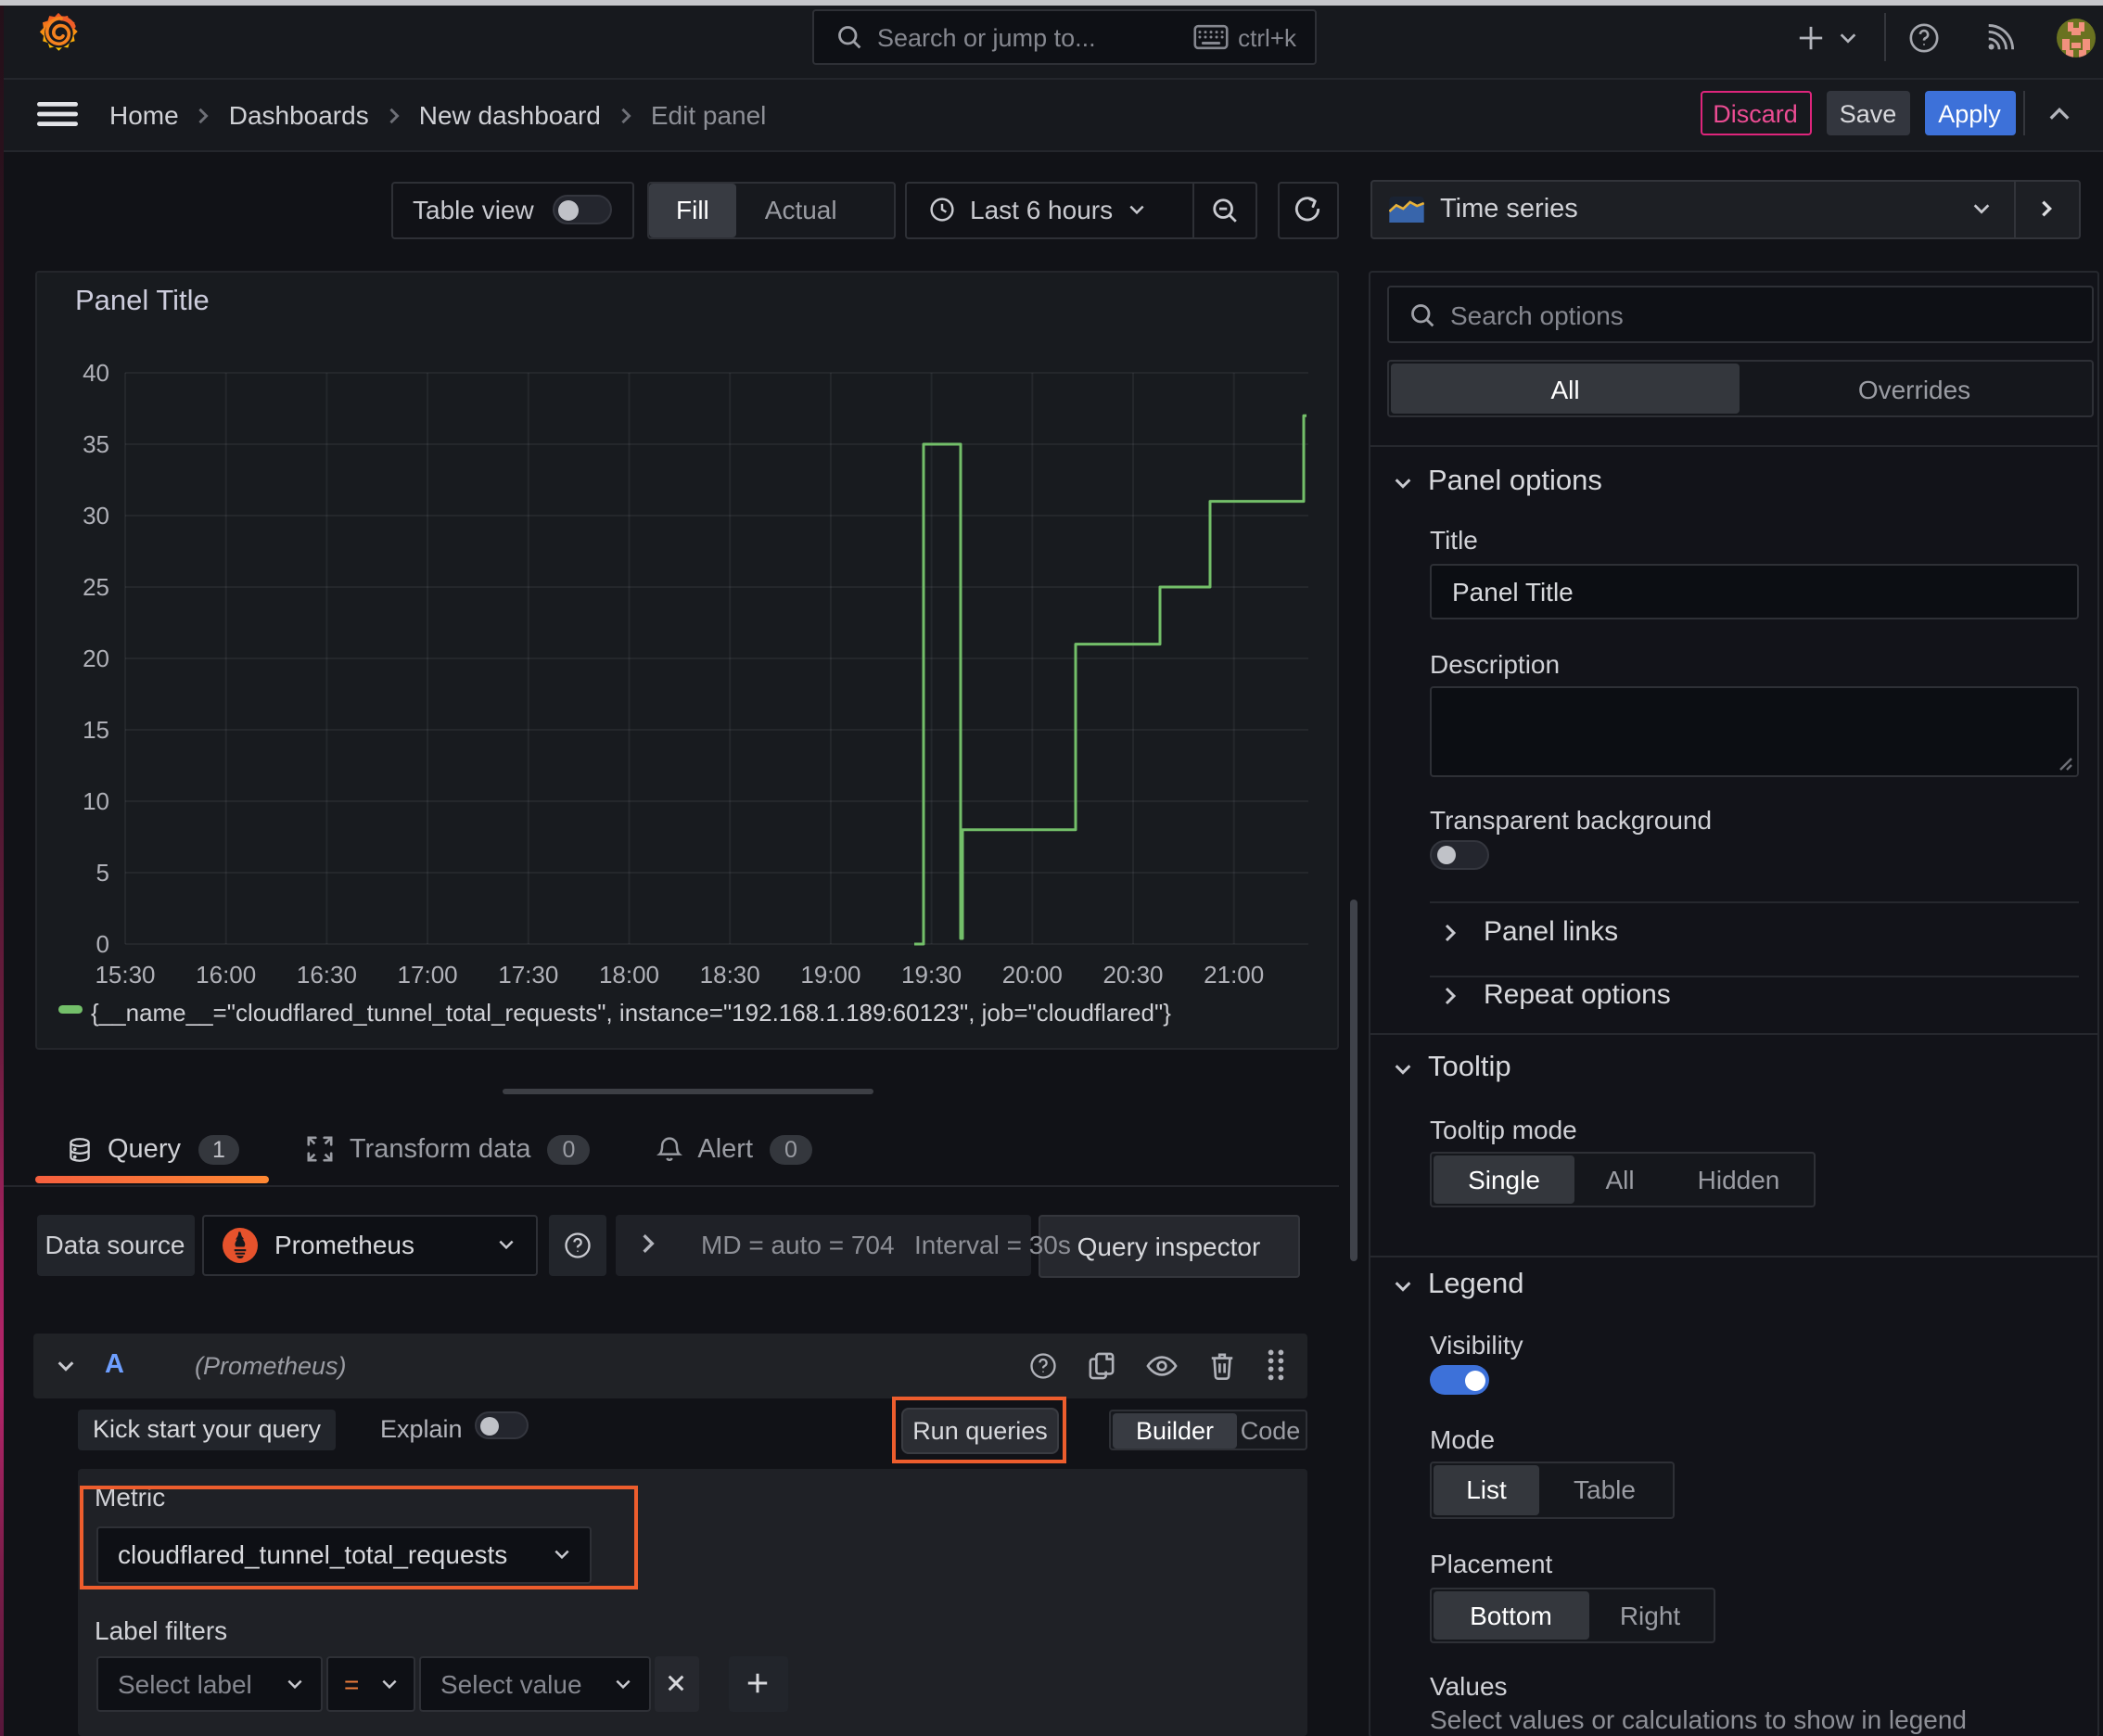  Describe the element at coordinates (1132, 974) in the screenshot. I see `svg-text: 20:30` at that location.